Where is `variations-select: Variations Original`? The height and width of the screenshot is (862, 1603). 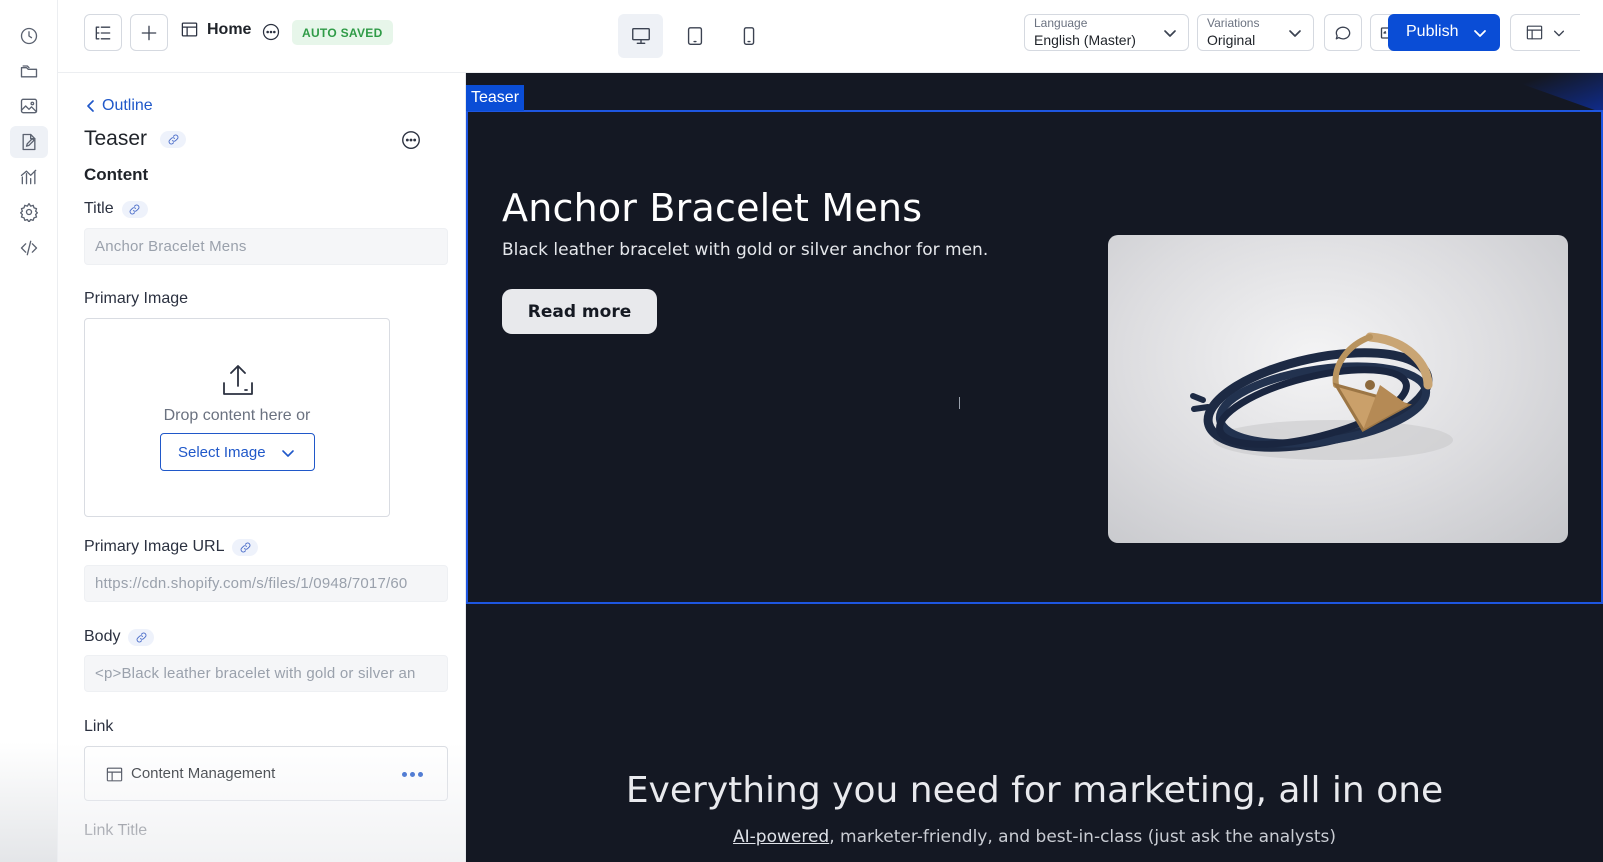 variations-select: Variations Original is located at coordinates (1255, 32).